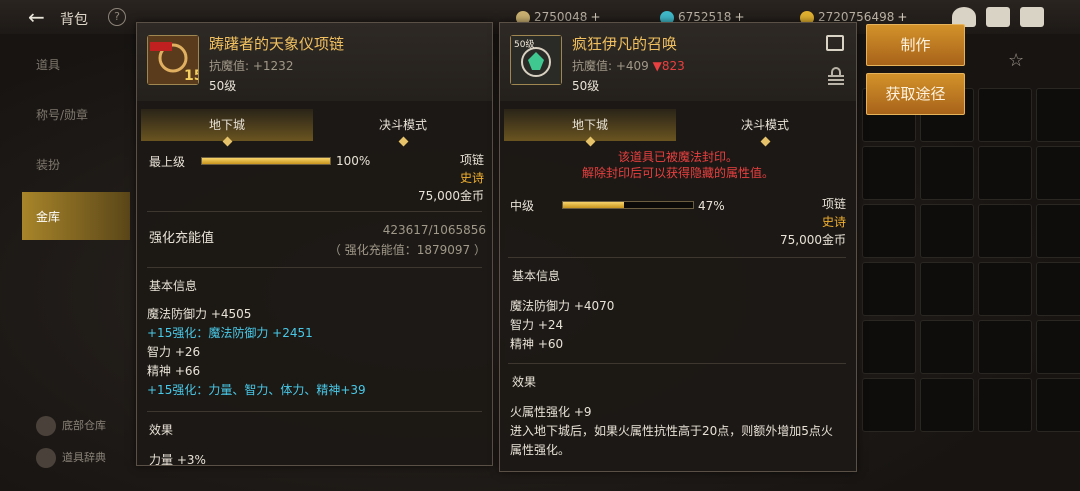 The image size is (1080, 491). What do you see at coordinates (562, 306) in the screenshot?
I see `stat-line: 魔法防御力 +4070` at bounding box center [562, 306].